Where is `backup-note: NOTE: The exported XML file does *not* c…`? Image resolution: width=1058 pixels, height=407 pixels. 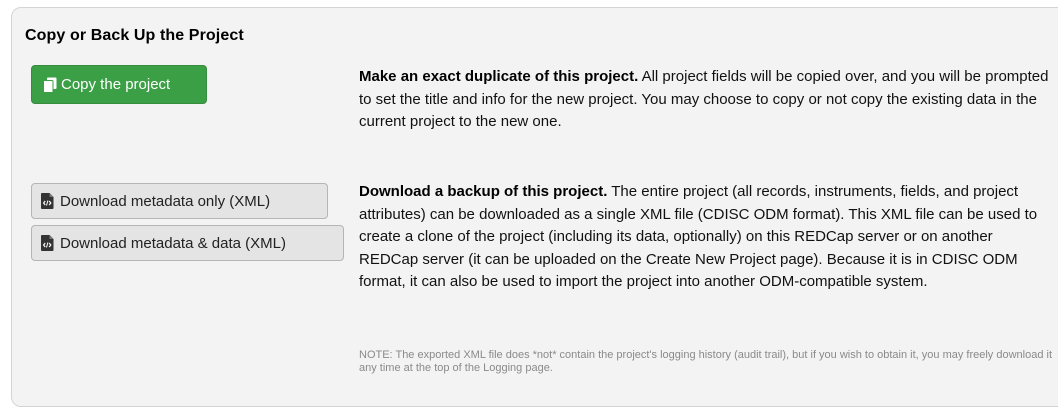 backup-note: NOTE: The exported XML file does *not* c… is located at coordinates (706, 361).